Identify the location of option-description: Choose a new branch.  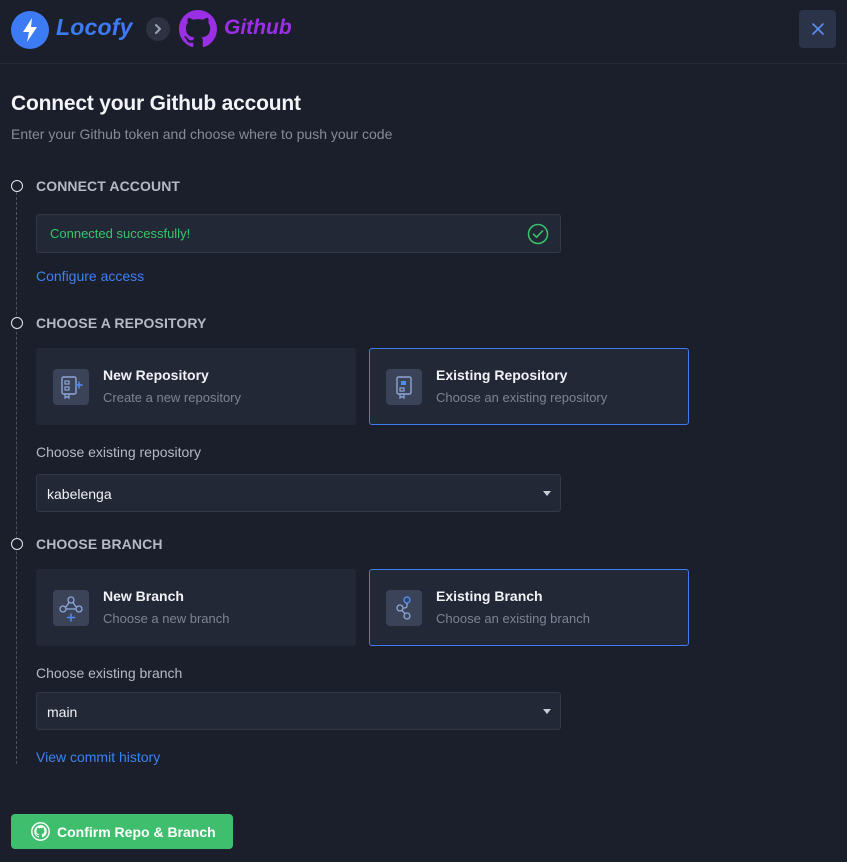
(166, 618).